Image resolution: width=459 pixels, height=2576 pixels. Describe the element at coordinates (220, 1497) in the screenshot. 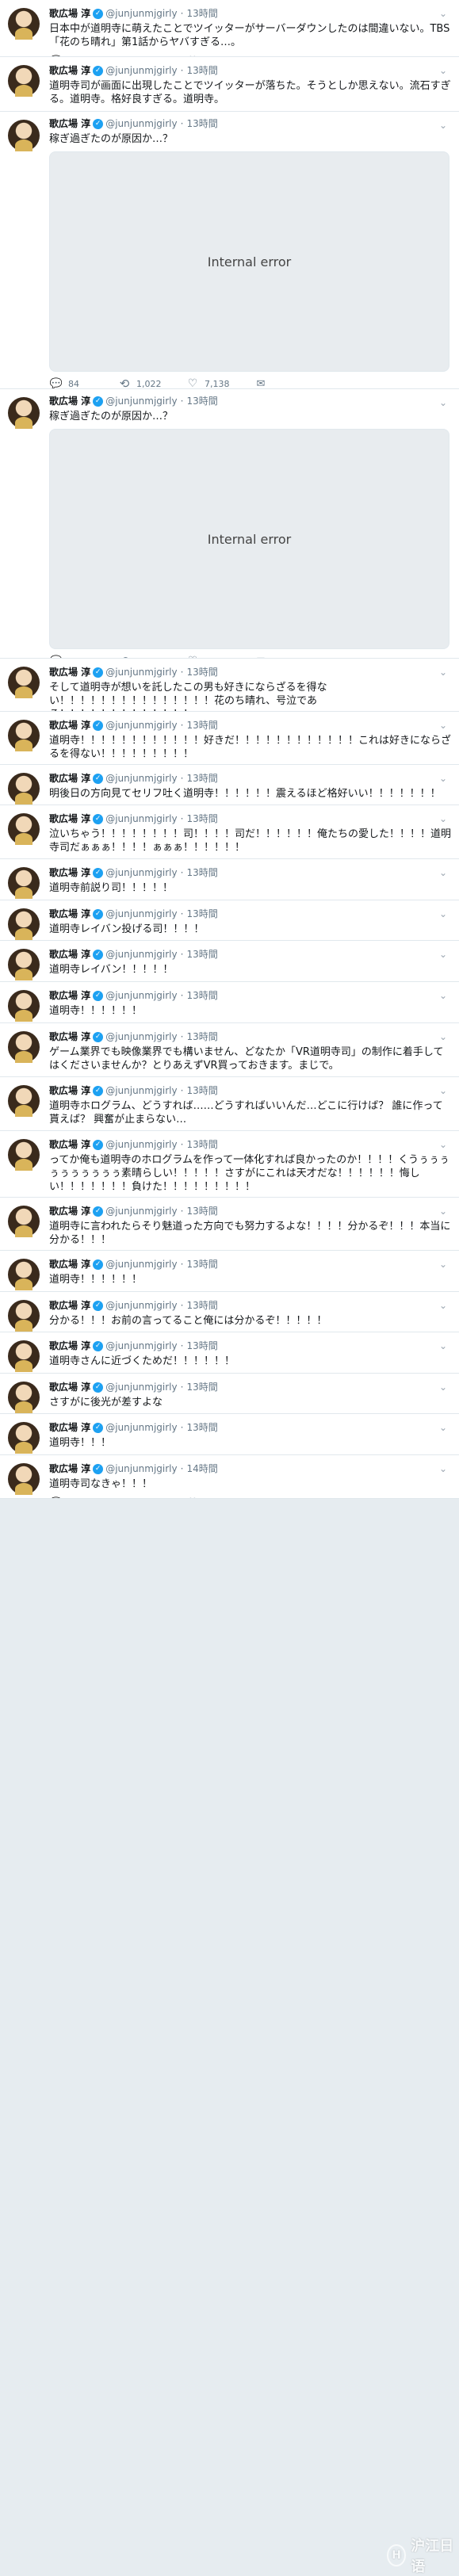

I see `like-button: ♡ 13,097` at that location.